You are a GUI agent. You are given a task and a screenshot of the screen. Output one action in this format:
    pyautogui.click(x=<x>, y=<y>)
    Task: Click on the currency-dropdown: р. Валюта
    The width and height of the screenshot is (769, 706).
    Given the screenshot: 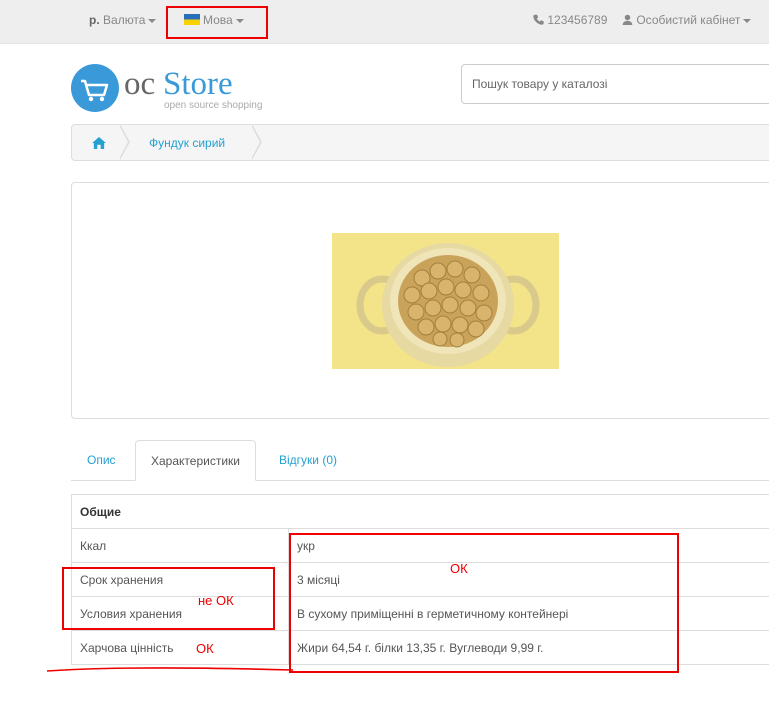 What is the action you would take?
    pyautogui.click(x=123, y=20)
    